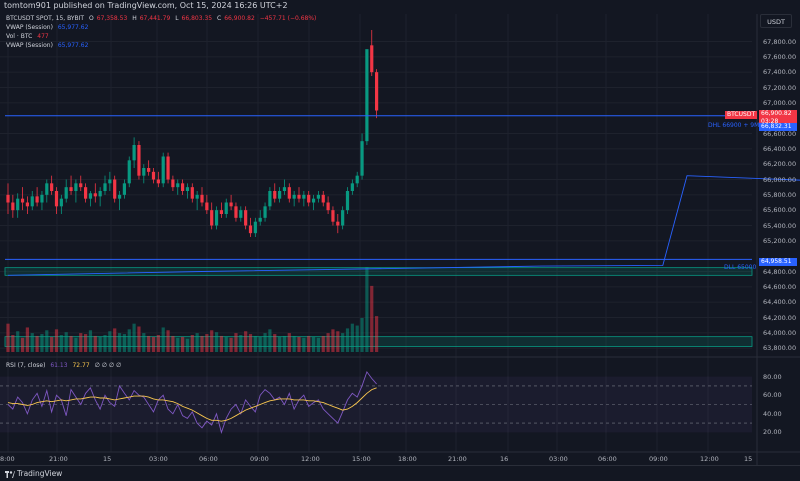 The image size is (800, 481). I want to click on tradingview-logo-icon, so click(10, 474).